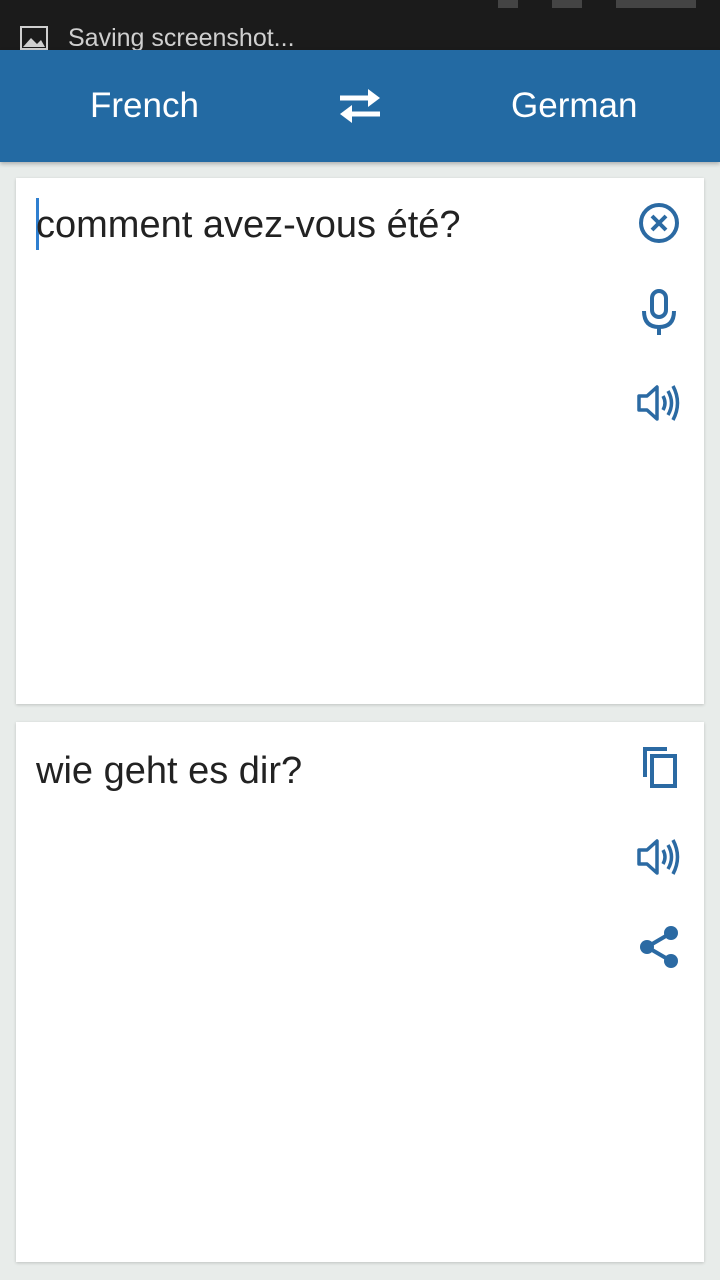 The height and width of the screenshot is (1280, 720). What do you see at coordinates (144, 106) in the screenshot?
I see `source-language-selector: French` at bounding box center [144, 106].